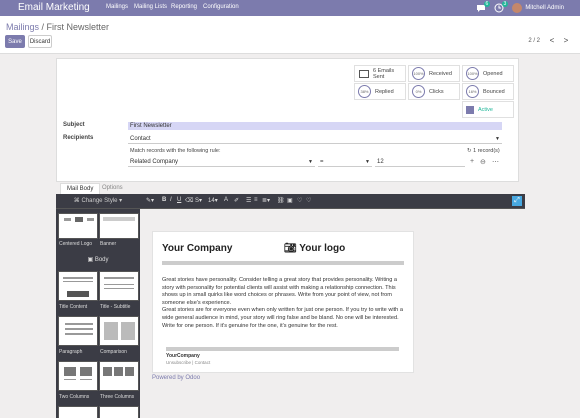 Image resolution: width=580 pixels, height=418 pixels. I want to click on paragraph-align-icon: ≣▾, so click(266, 200).